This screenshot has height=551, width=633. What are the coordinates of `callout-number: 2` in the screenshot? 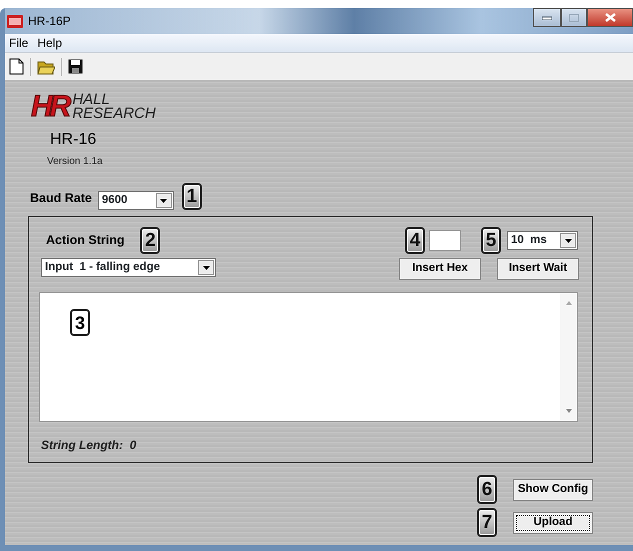 It's located at (150, 240).